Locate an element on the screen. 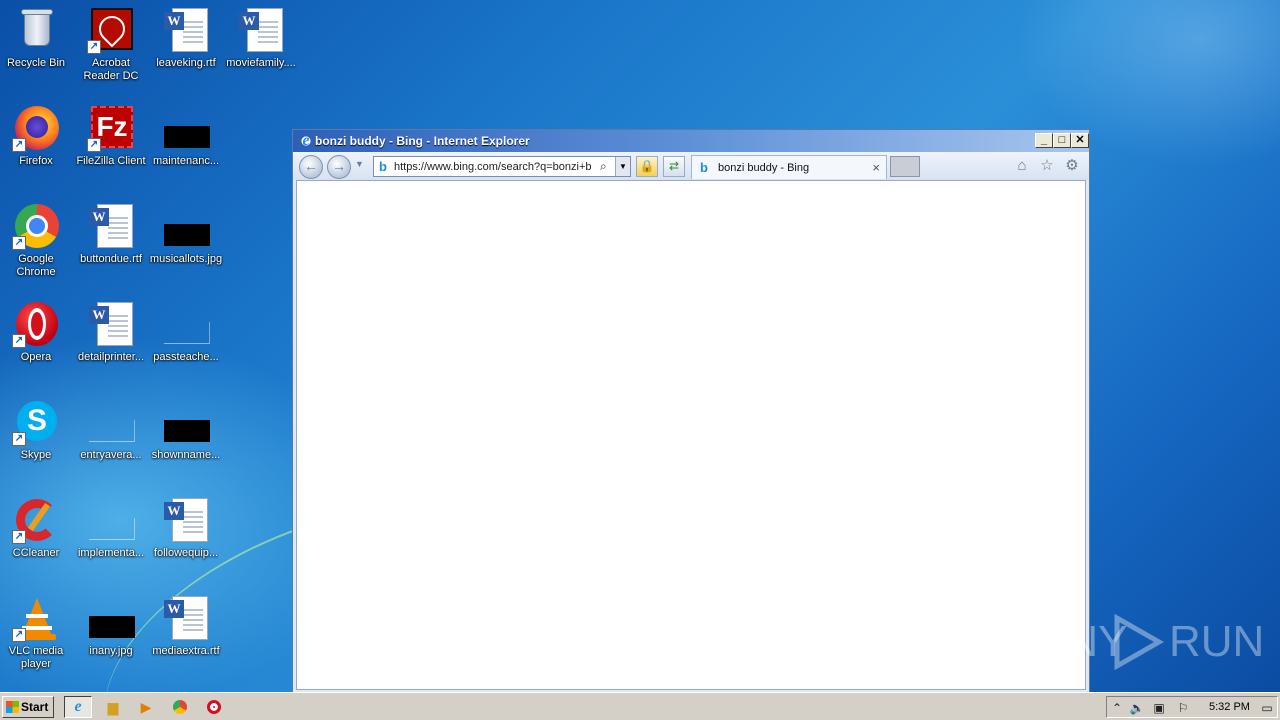 Image resolution: width=1280 pixels, height=720 pixels. desktop-icon-label: musicallots.jpg is located at coordinates (186, 259).